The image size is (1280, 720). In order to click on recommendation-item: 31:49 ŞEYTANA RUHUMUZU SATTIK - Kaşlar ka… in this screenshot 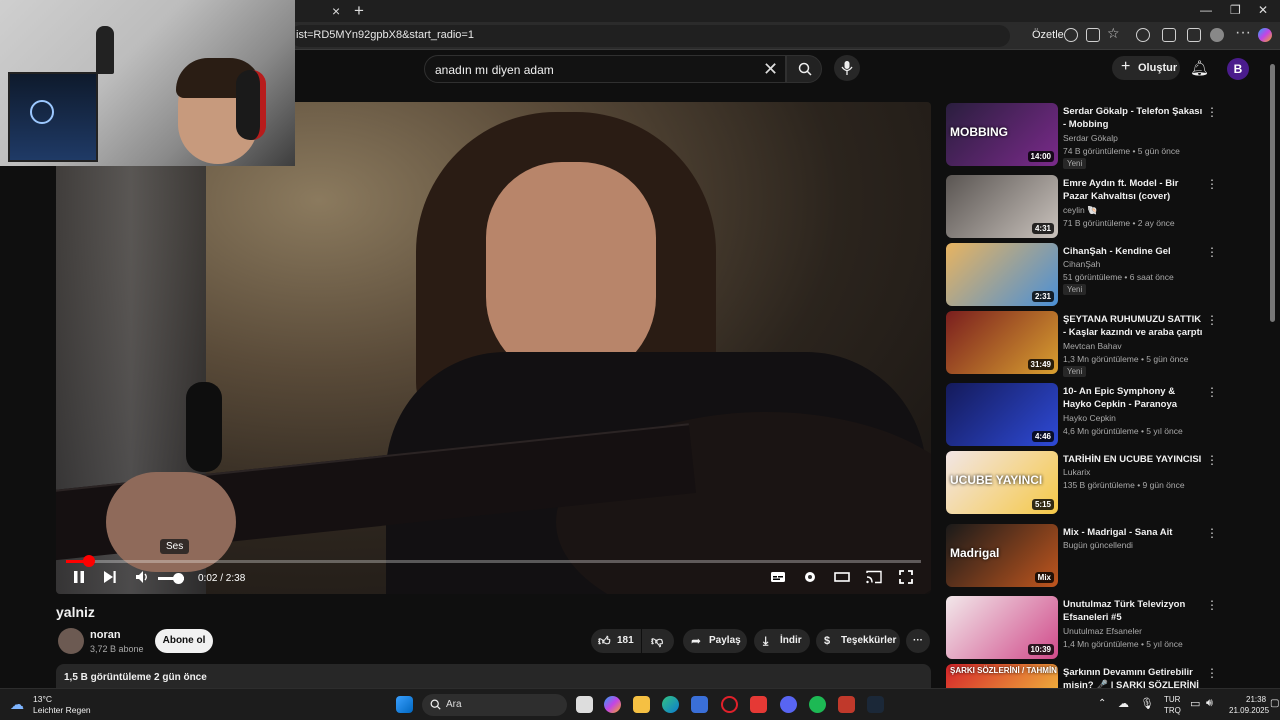, I will do `click(1086, 344)`.